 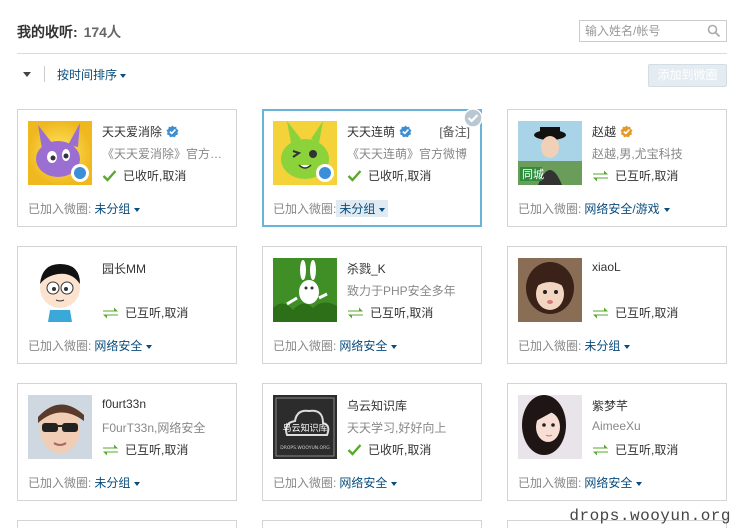 What do you see at coordinates (377, 406) in the screenshot?
I see `user-name: 乌云知识库` at bounding box center [377, 406].